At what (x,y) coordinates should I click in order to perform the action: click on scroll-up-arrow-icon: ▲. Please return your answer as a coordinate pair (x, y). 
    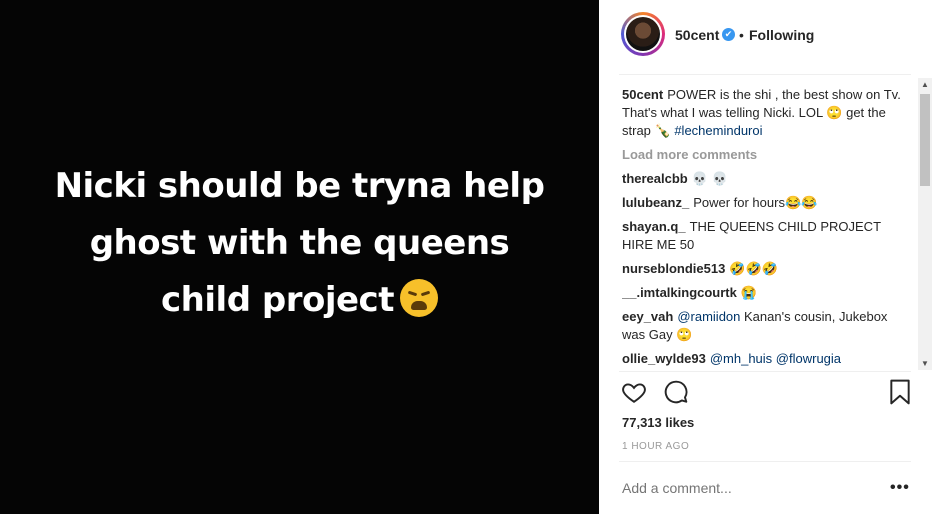
    Looking at the image, I should click on (925, 84).